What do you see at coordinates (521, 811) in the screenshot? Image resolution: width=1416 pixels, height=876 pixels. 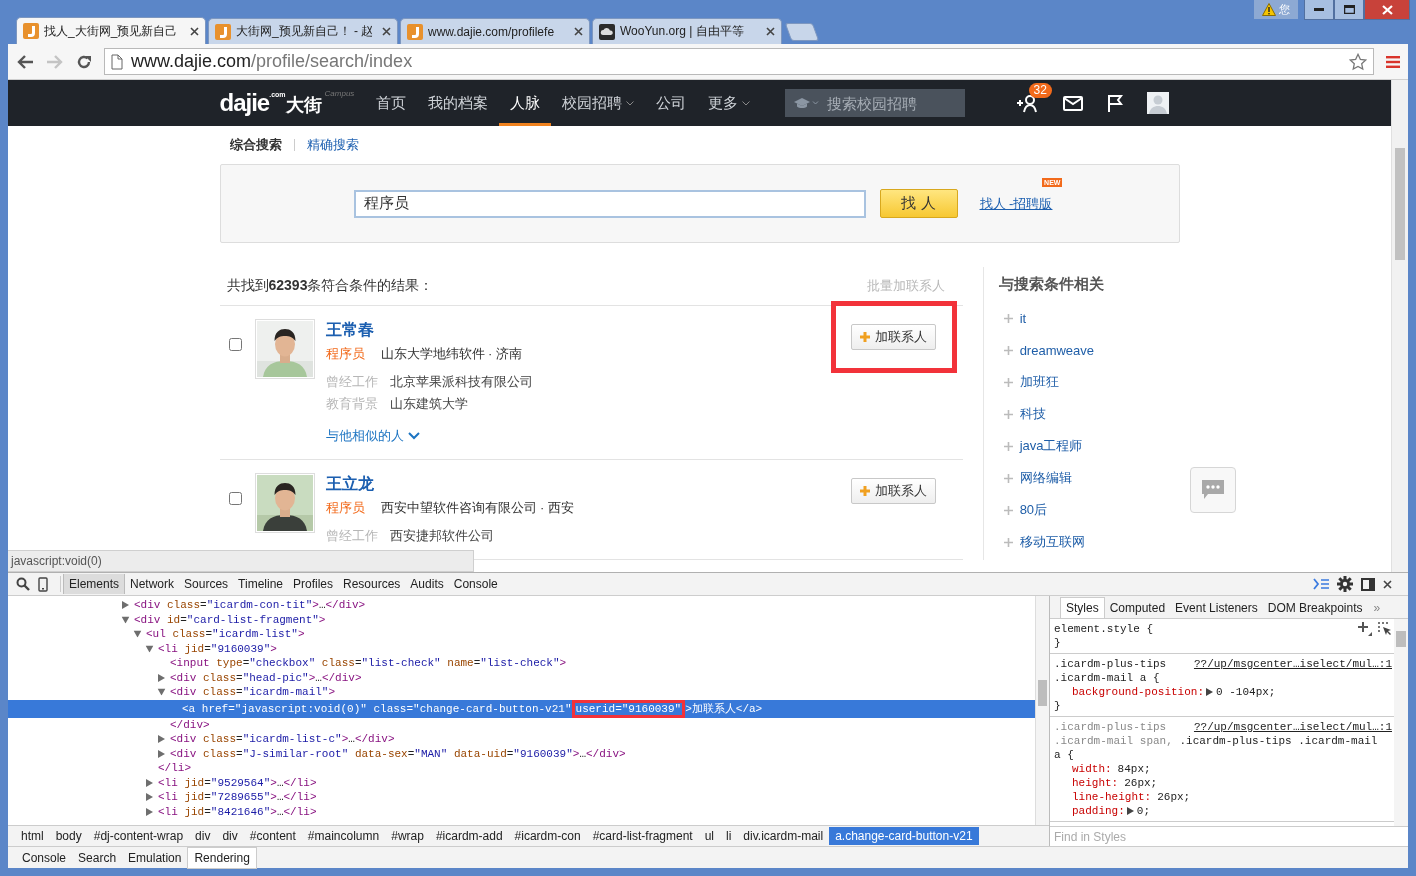 I see `dom-tree-row: <li jid="8421646">…</li>` at bounding box center [521, 811].